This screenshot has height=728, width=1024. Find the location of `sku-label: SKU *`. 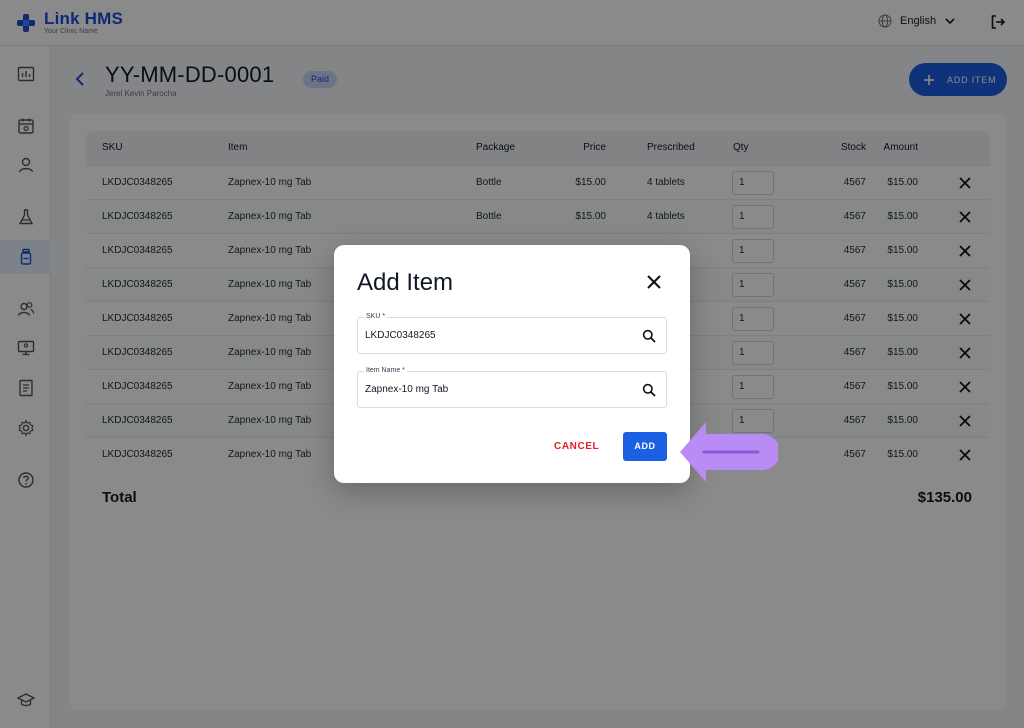

sku-label: SKU * is located at coordinates (376, 316).